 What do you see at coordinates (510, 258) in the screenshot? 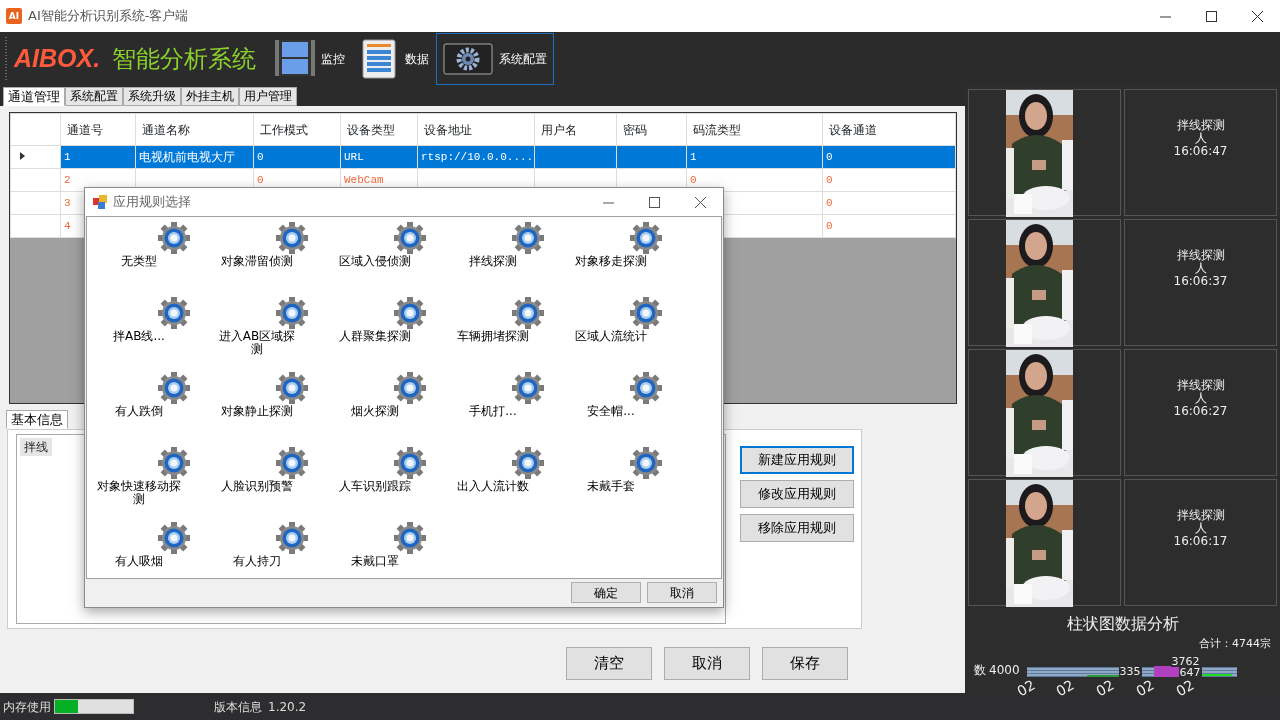
I see `rule-option: 拌线探测` at bounding box center [510, 258].